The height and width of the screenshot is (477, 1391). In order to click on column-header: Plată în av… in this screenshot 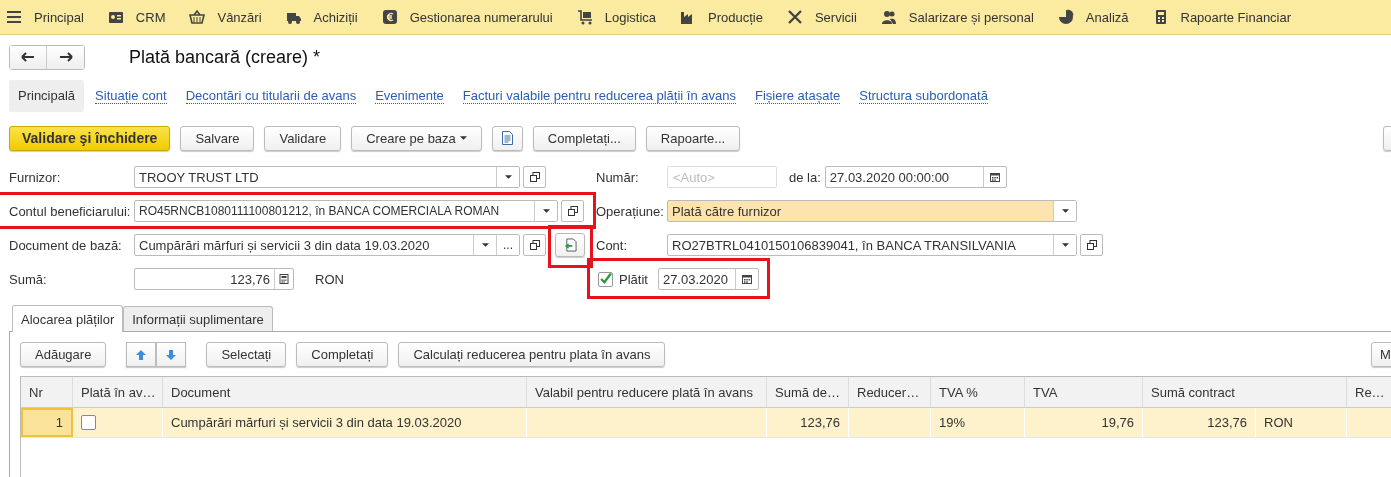, I will do `click(118, 392)`.